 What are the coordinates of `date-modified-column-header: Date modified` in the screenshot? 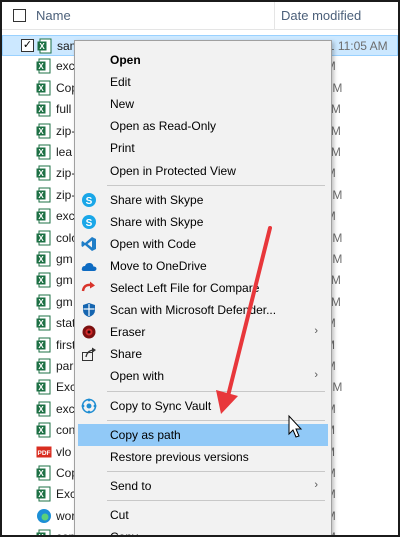 It's located at (321, 15).